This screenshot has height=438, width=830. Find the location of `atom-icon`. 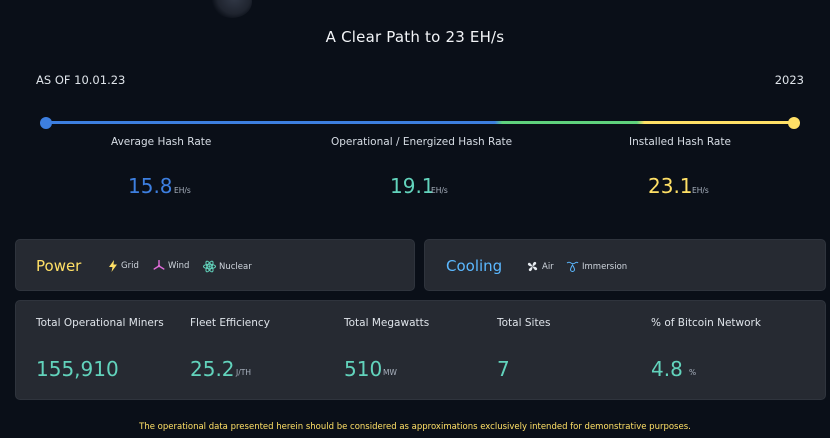

atom-icon is located at coordinates (209, 266).